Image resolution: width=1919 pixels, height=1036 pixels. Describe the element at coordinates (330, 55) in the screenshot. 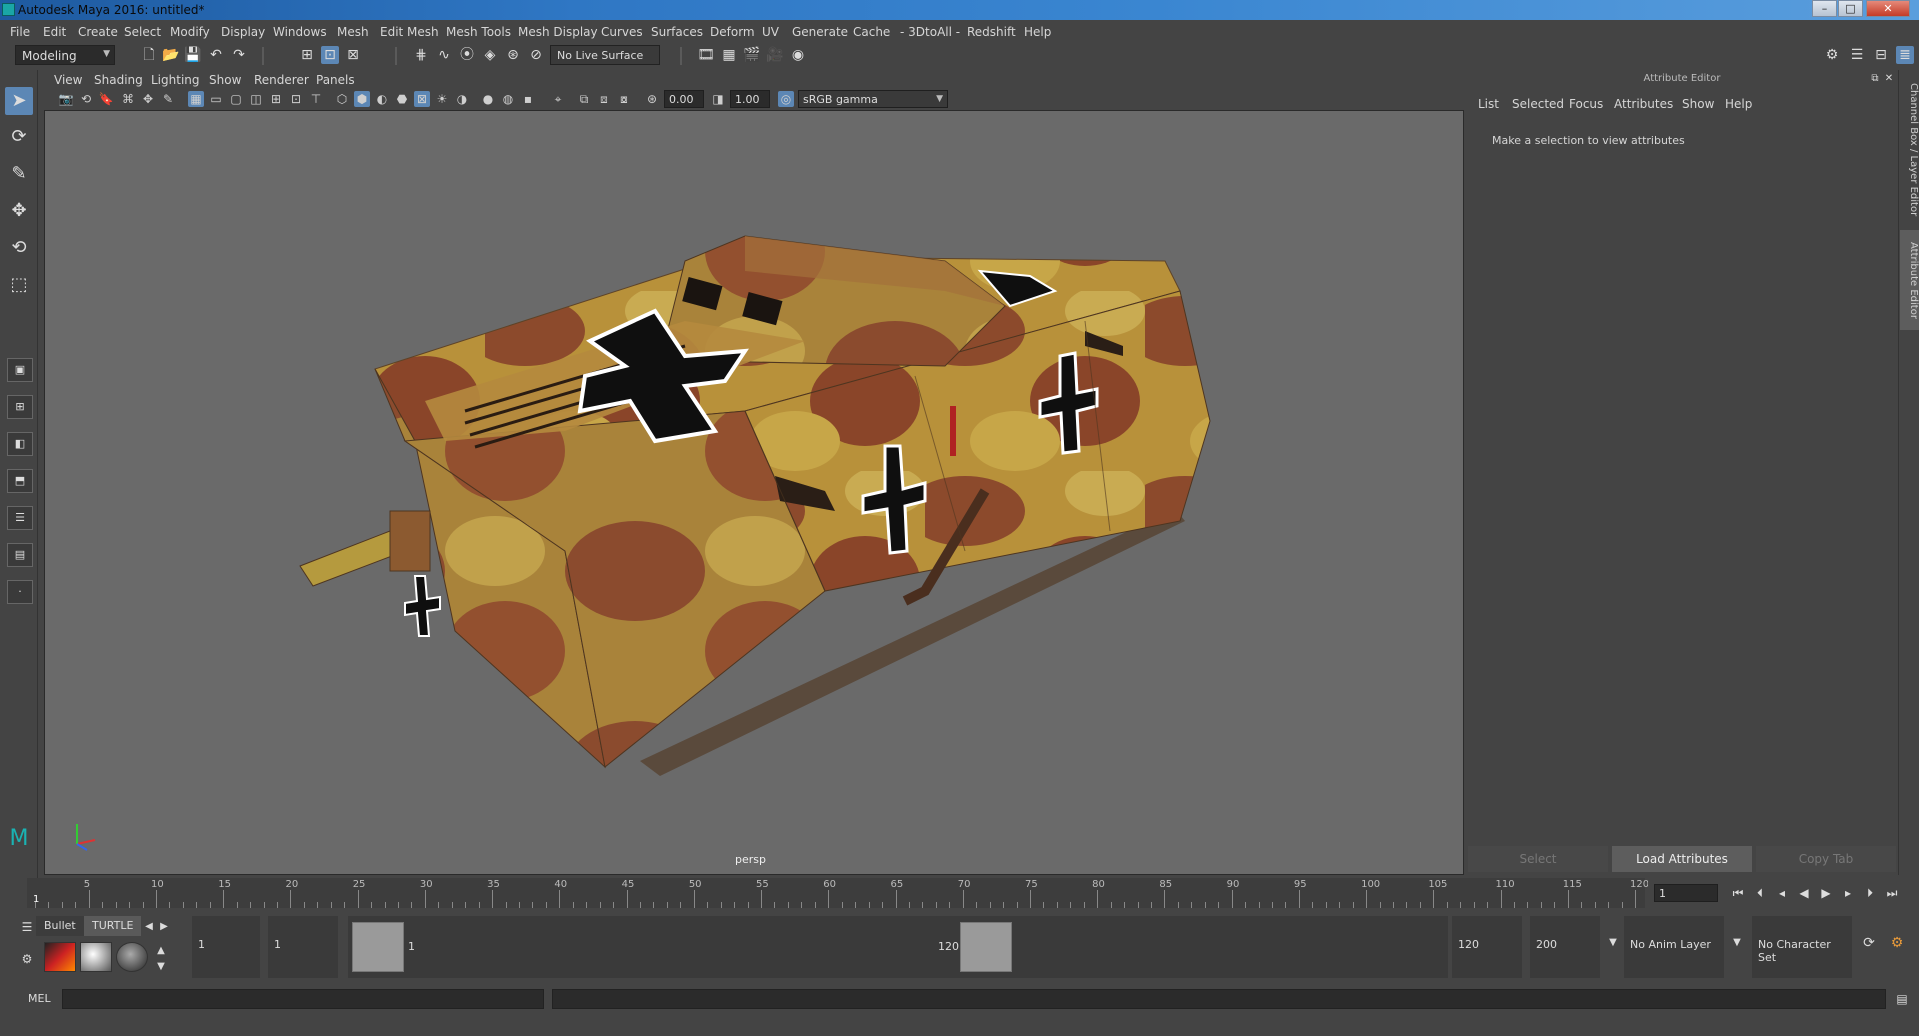

I see `select-object-icon: ⊡` at that location.